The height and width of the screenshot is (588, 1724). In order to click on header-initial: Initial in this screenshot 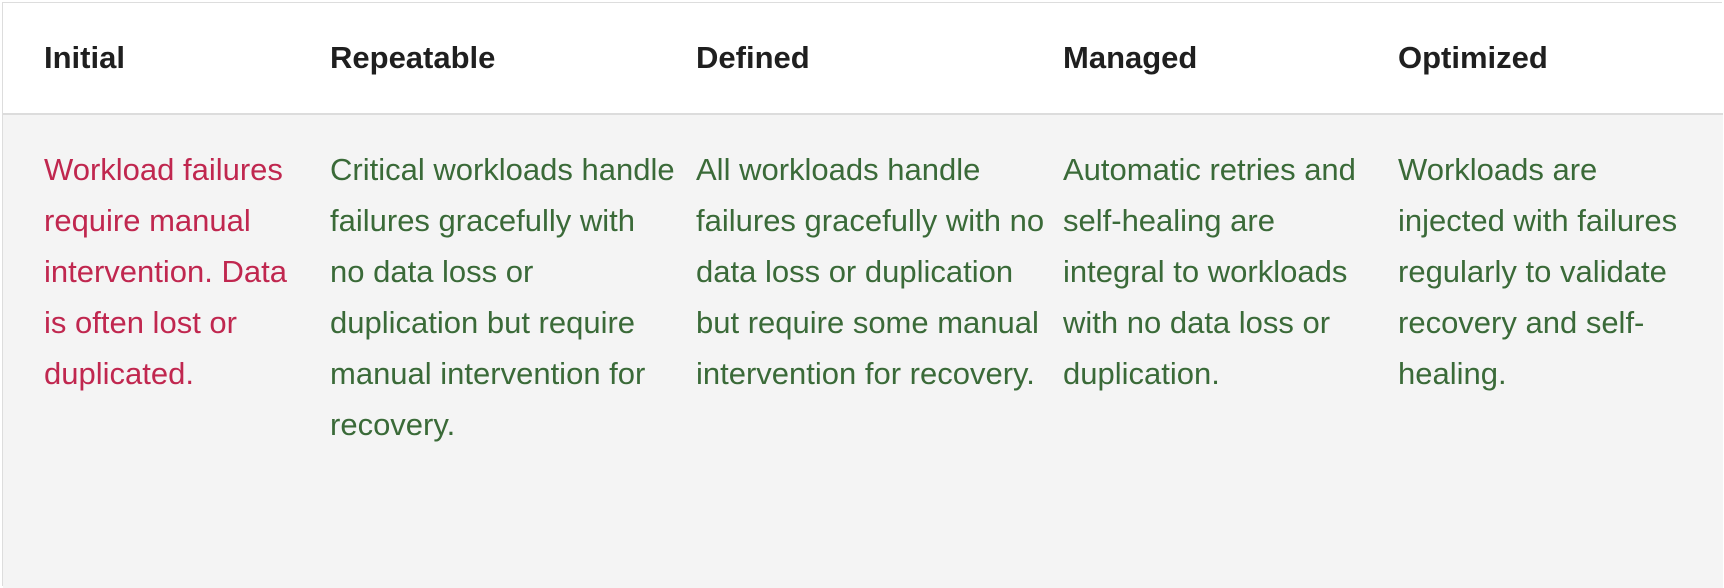, I will do `click(166, 59)`.